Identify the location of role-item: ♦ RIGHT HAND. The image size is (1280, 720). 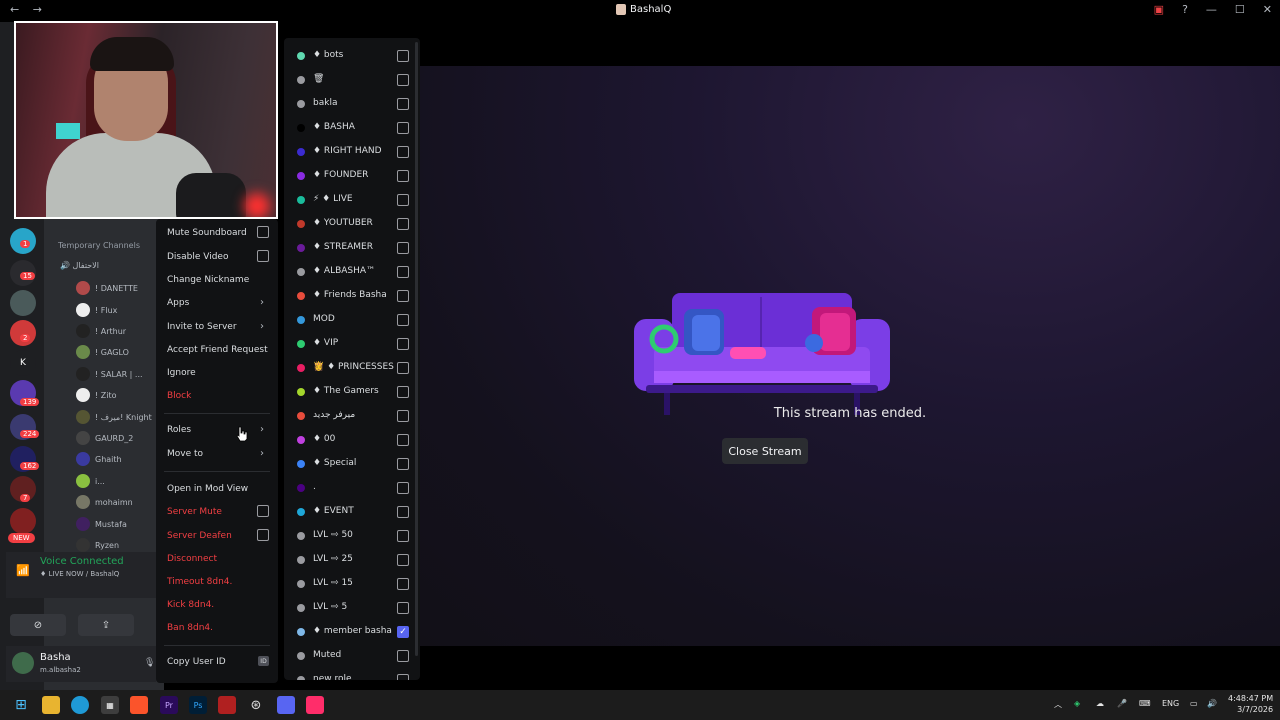
(352, 152).